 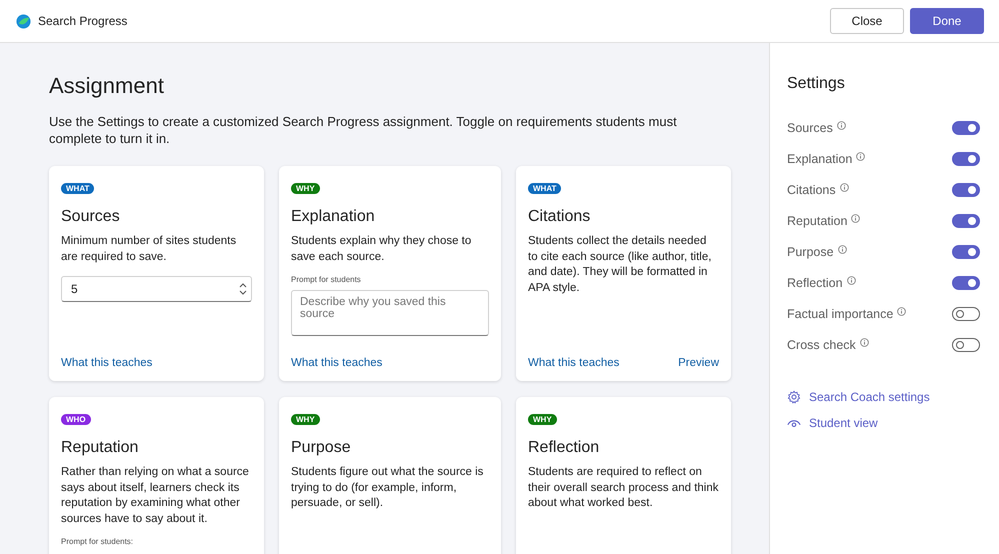 I want to click on setting-label: Citations, so click(x=811, y=189).